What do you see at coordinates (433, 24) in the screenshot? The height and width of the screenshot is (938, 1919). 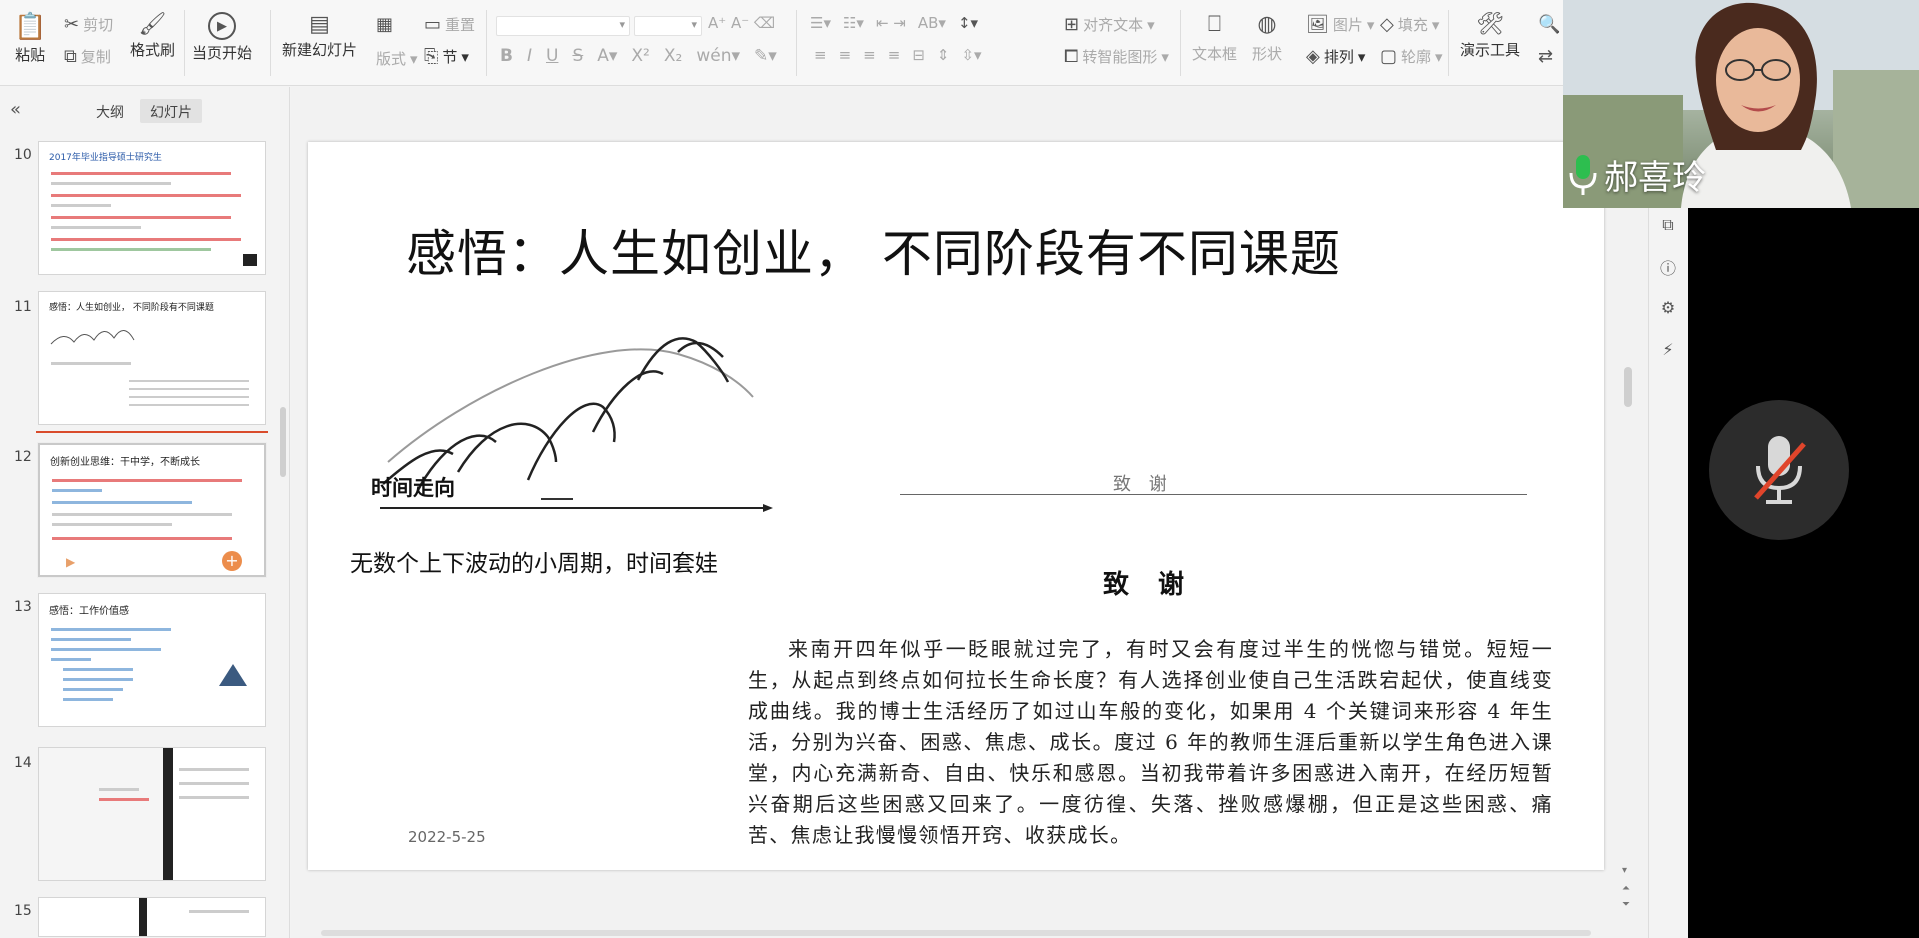 I see `reset-icon: ▭` at bounding box center [433, 24].